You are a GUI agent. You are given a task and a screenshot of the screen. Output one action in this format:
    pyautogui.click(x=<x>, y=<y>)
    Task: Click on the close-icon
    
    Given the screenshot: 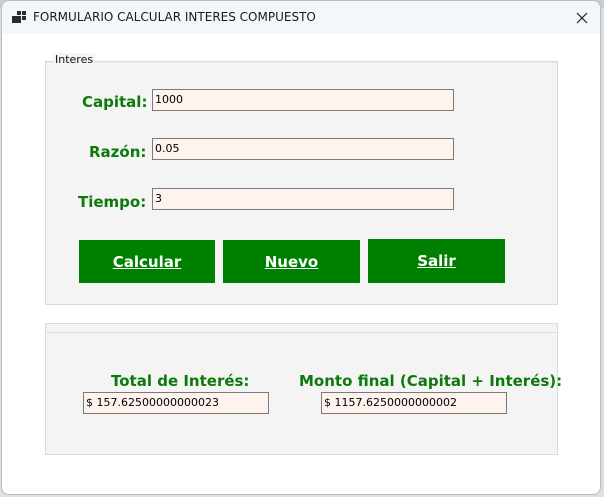 What is the action you would take?
    pyautogui.click(x=582, y=17)
    